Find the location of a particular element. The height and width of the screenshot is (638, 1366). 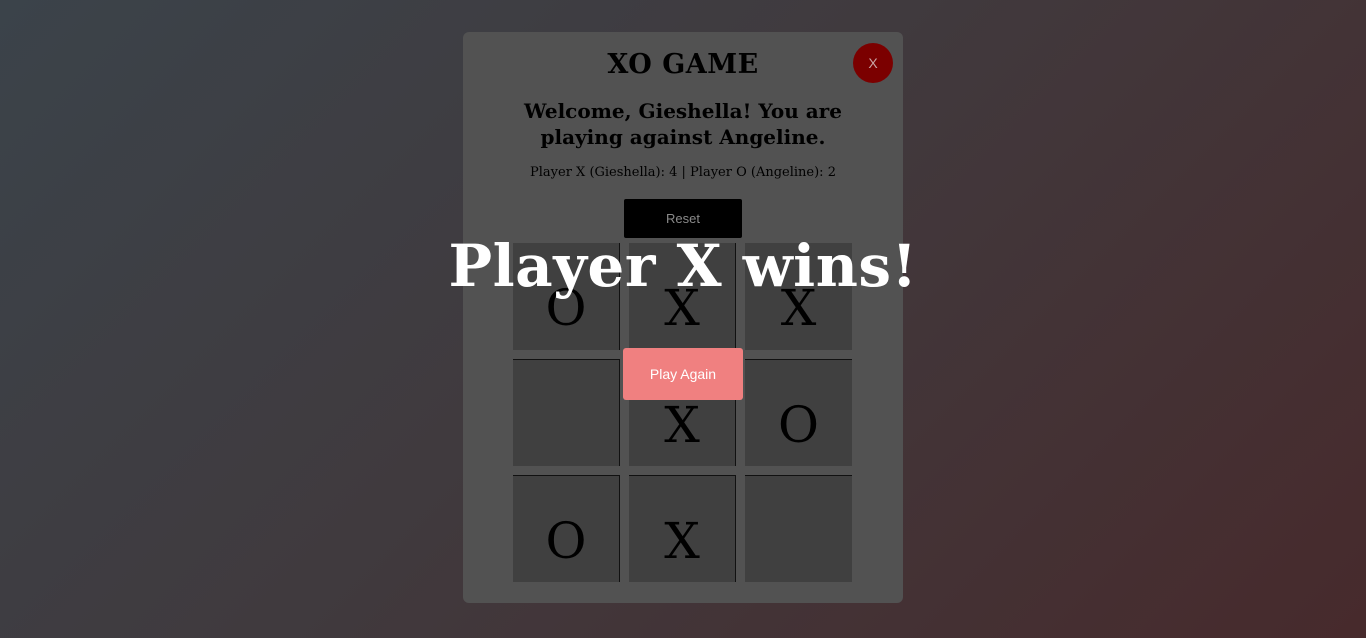

board-cell-6: O is located at coordinates (798, 412).